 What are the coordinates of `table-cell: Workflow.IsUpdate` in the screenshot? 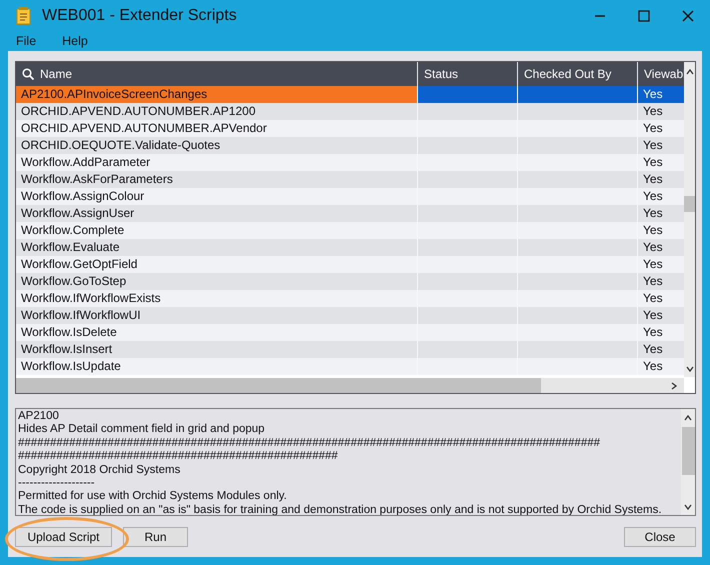 It's located at (217, 366).